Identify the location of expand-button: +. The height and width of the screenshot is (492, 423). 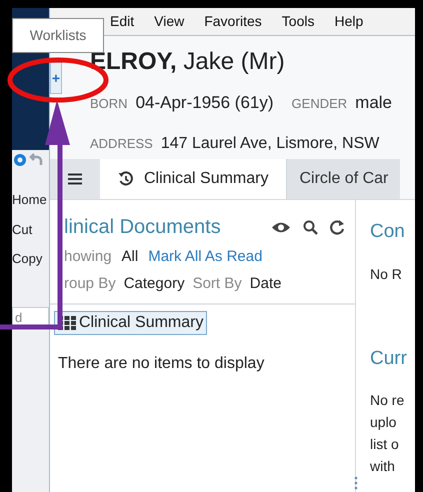
(56, 78).